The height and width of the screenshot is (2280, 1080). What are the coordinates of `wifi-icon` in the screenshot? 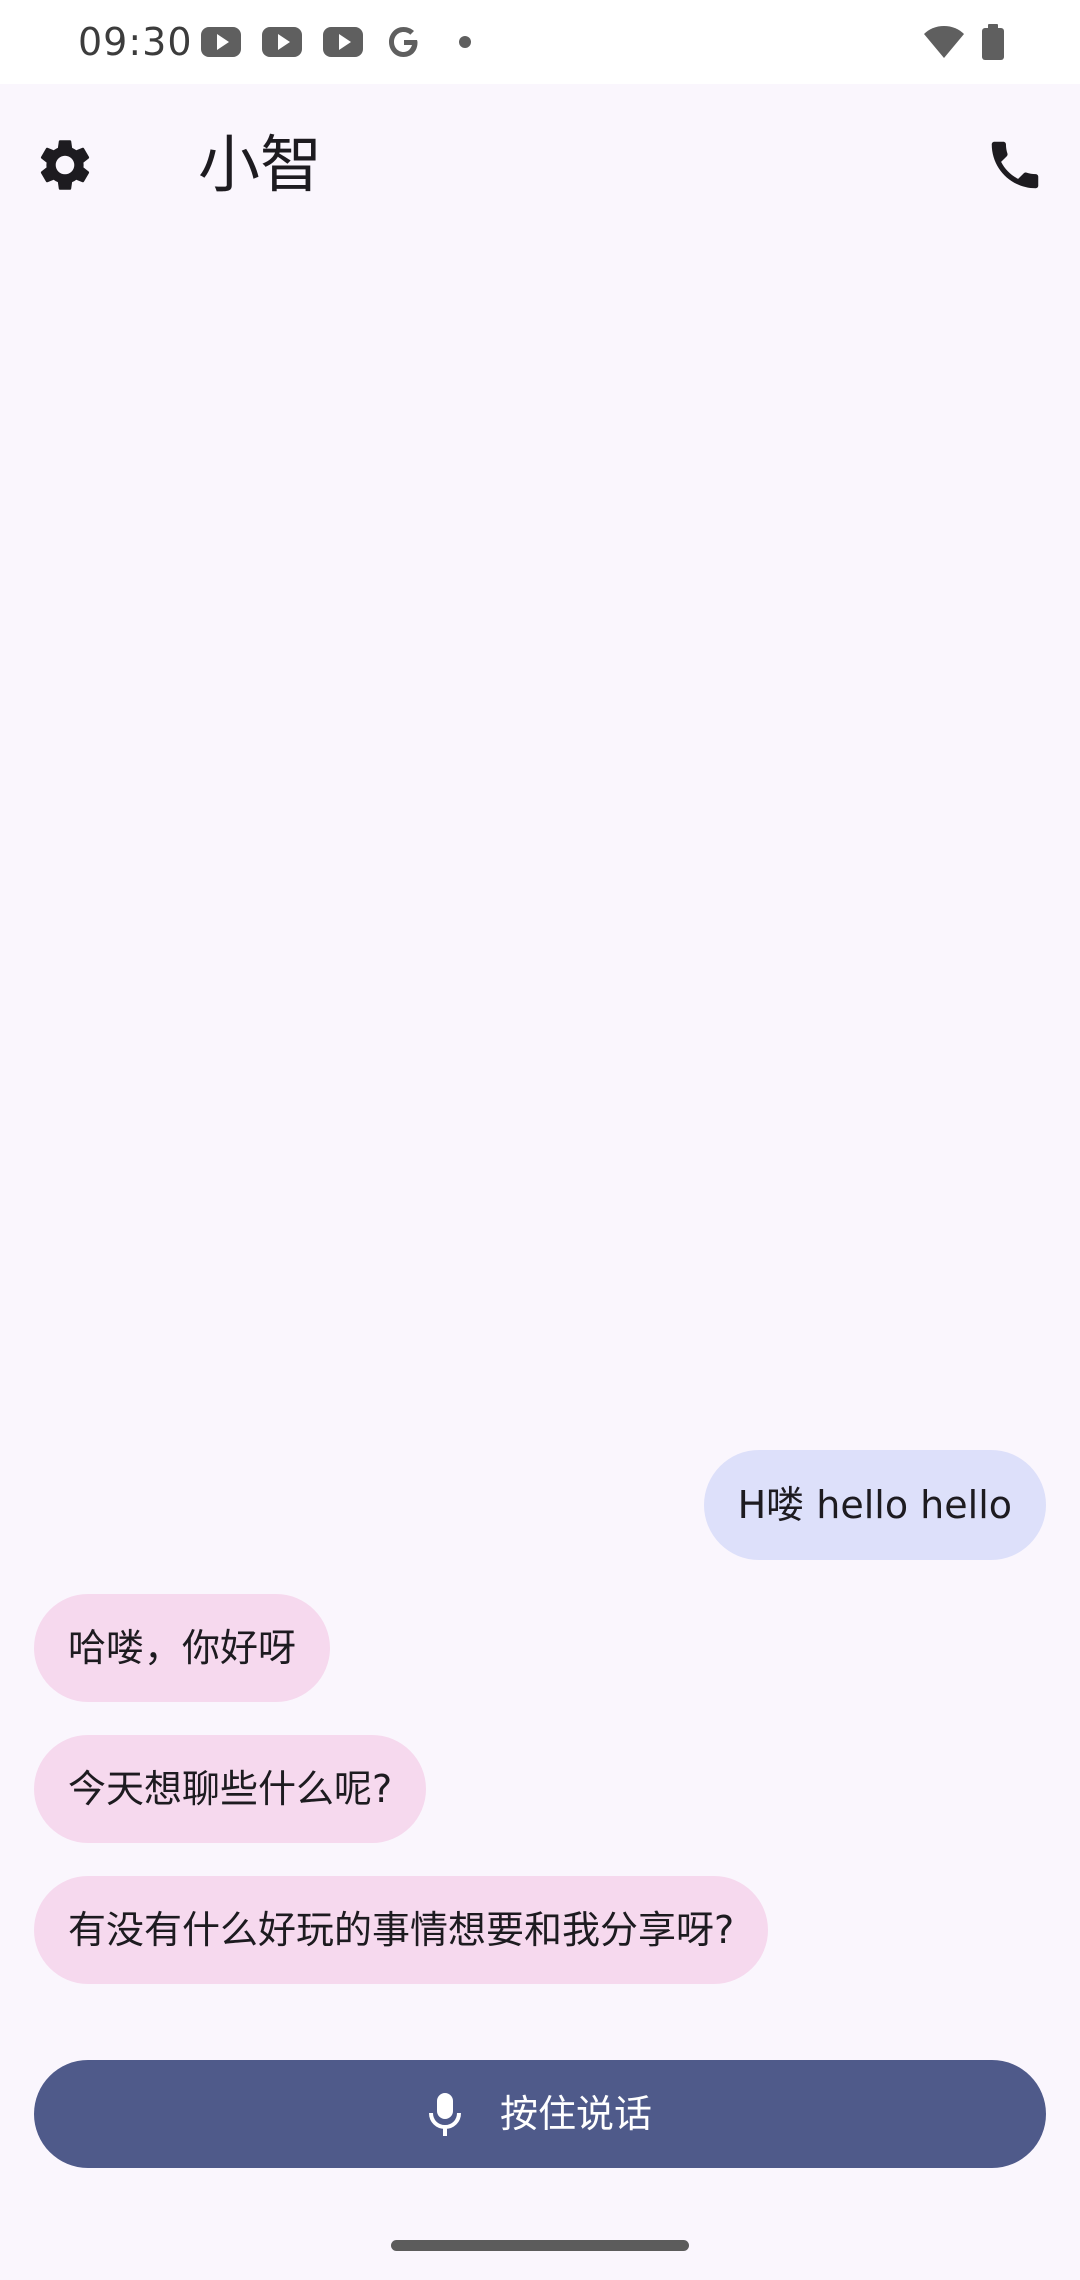 It's located at (944, 42).